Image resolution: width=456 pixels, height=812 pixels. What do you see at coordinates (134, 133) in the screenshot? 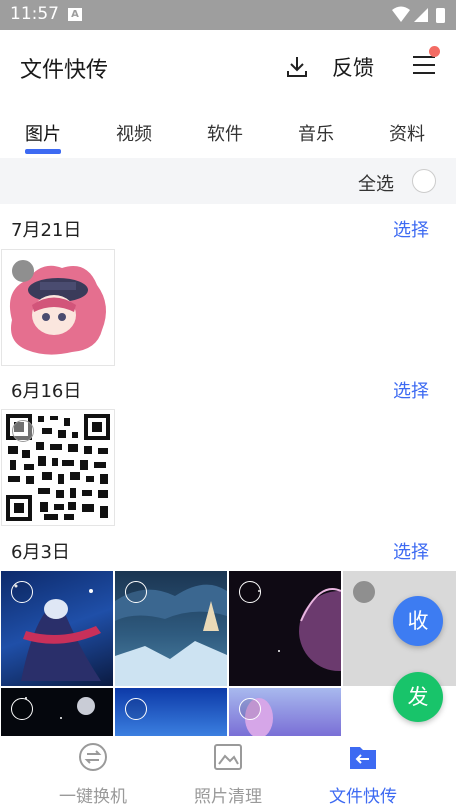
I see `tab-videos: 视频` at bounding box center [134, 133].